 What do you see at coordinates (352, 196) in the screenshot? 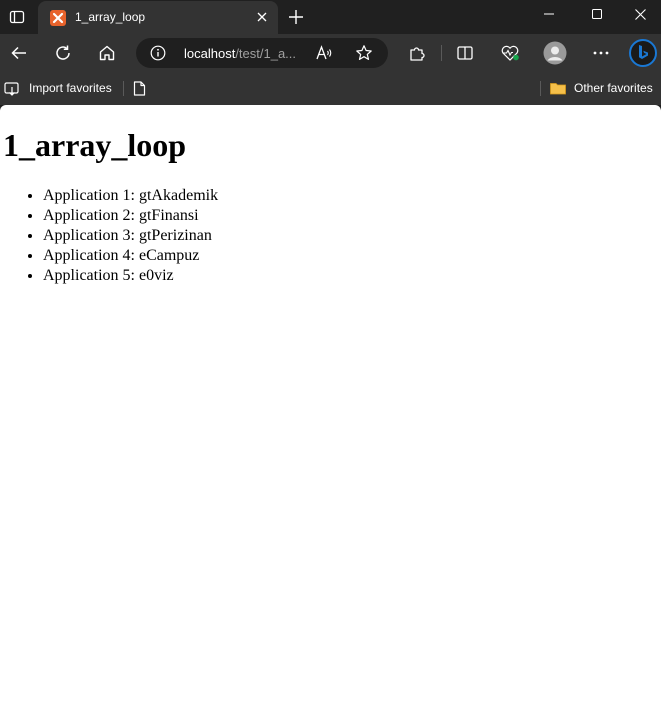
I see `list-item: Application 1: gtAkademik` at bounding box center [352, 196].